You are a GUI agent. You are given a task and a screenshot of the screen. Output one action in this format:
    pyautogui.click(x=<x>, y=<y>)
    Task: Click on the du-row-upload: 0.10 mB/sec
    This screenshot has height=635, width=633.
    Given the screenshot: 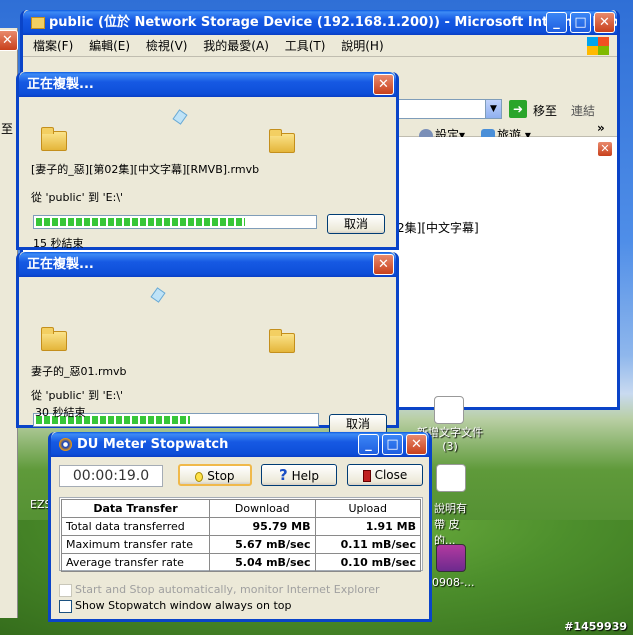 What is the action you would take?
    pyautogui.click(x=367, y=562)
    